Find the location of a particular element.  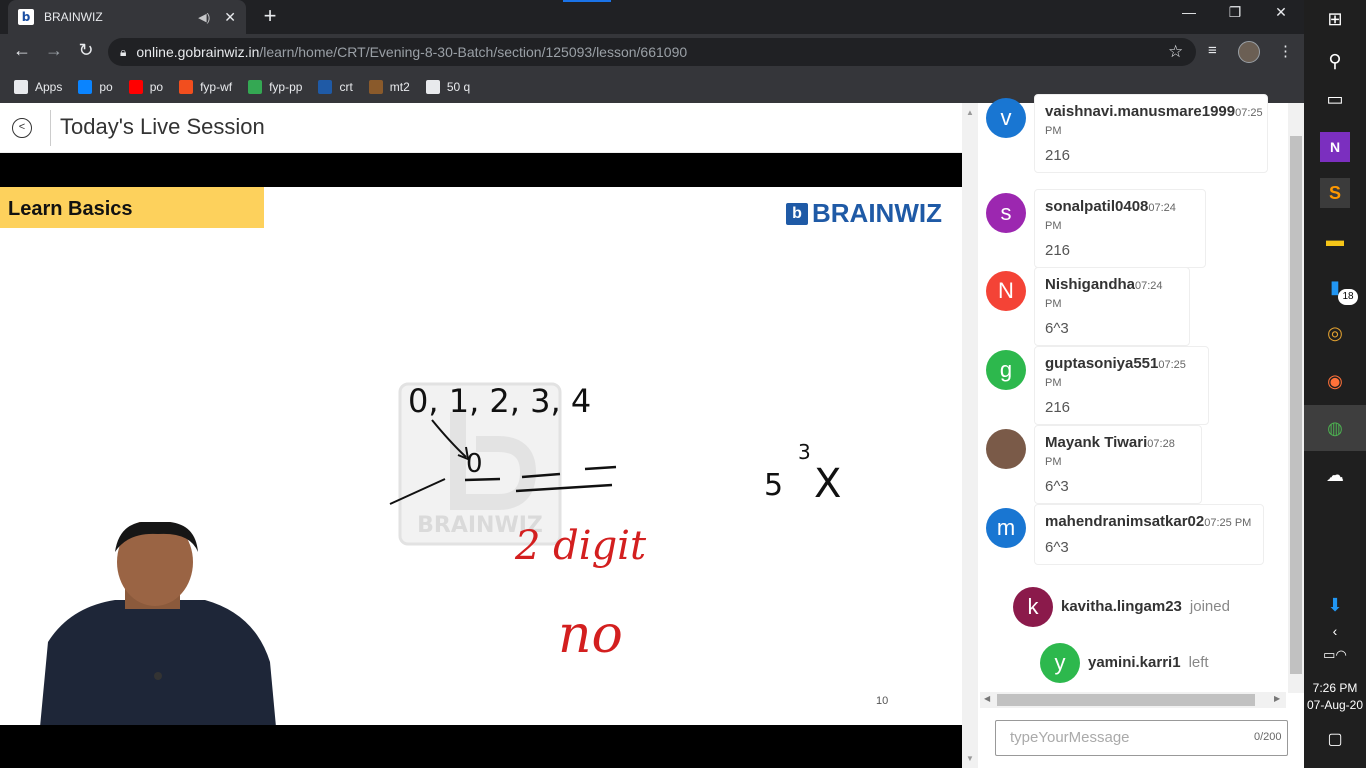

bookmark-label: fyp-wf is located at coordinates (216, 86).